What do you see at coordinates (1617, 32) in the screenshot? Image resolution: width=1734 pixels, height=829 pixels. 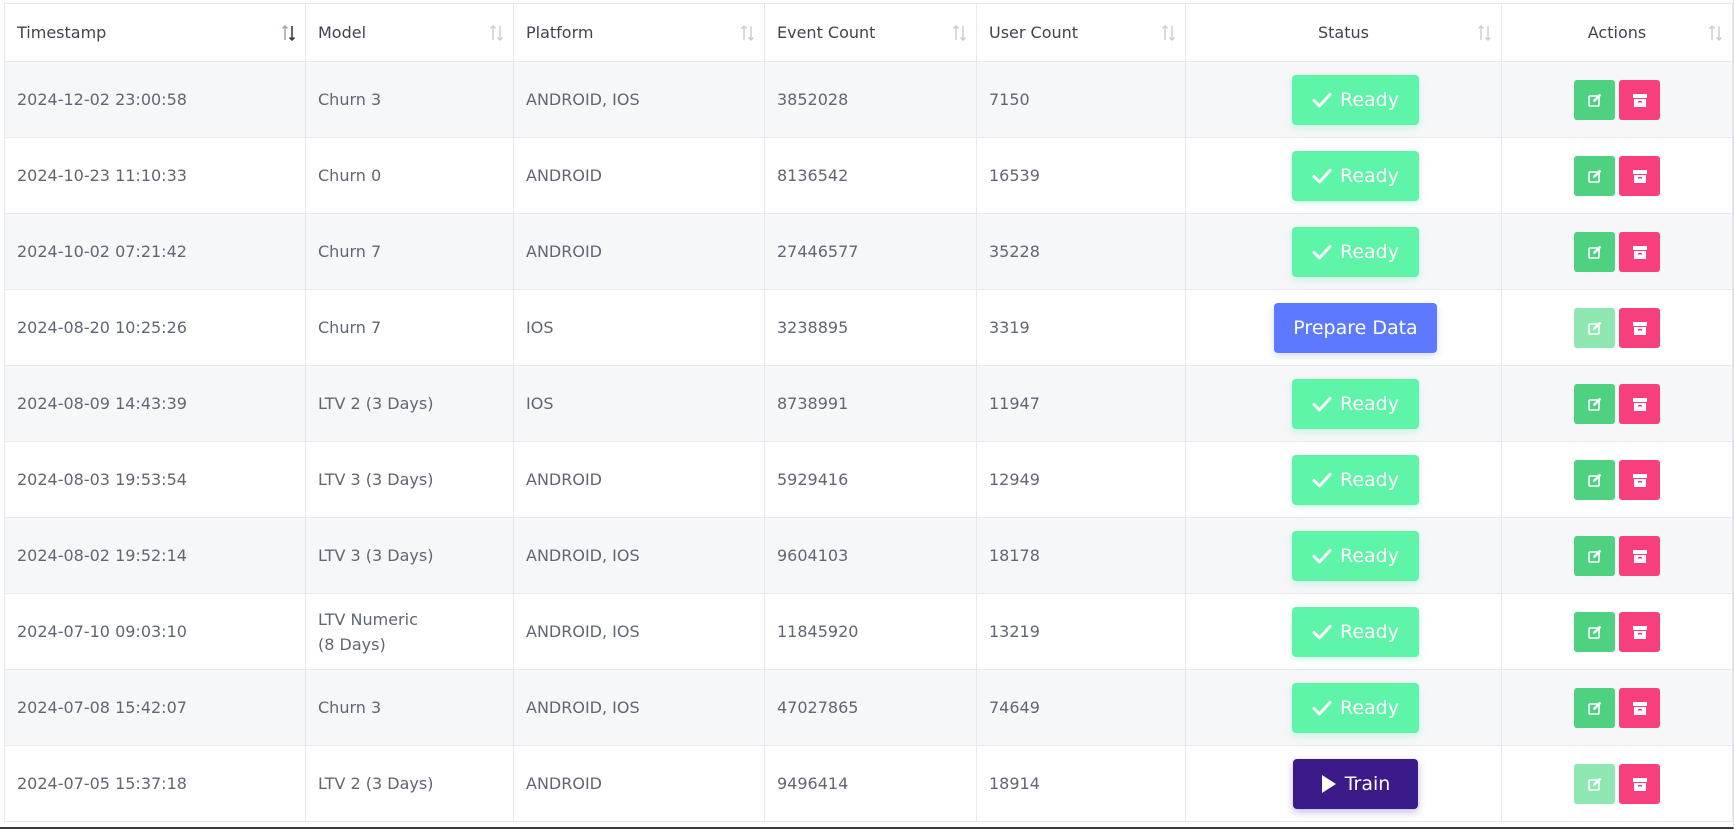 I see `column-header-actions: Actions` at bounding box center [1617, 32].